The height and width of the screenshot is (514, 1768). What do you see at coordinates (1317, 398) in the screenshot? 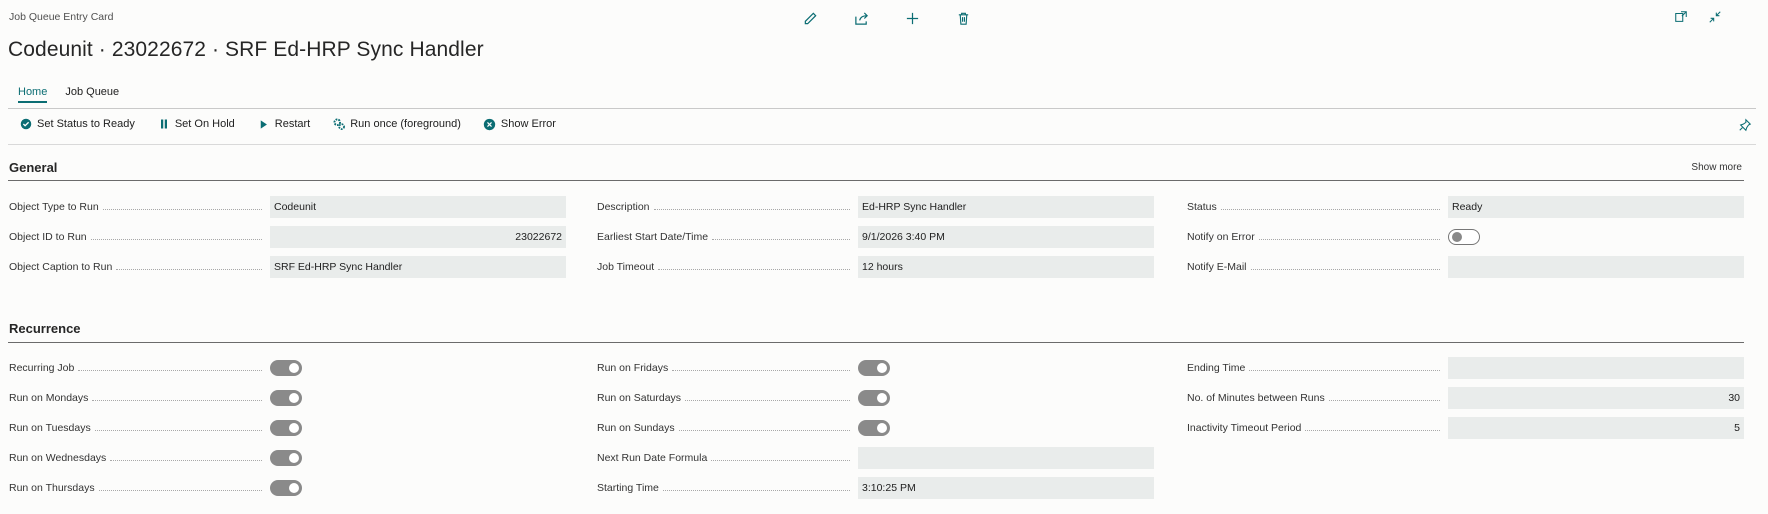
I see `minutes-between-label: No. of Minutes between Runs` at bounding box center [1317, 398].